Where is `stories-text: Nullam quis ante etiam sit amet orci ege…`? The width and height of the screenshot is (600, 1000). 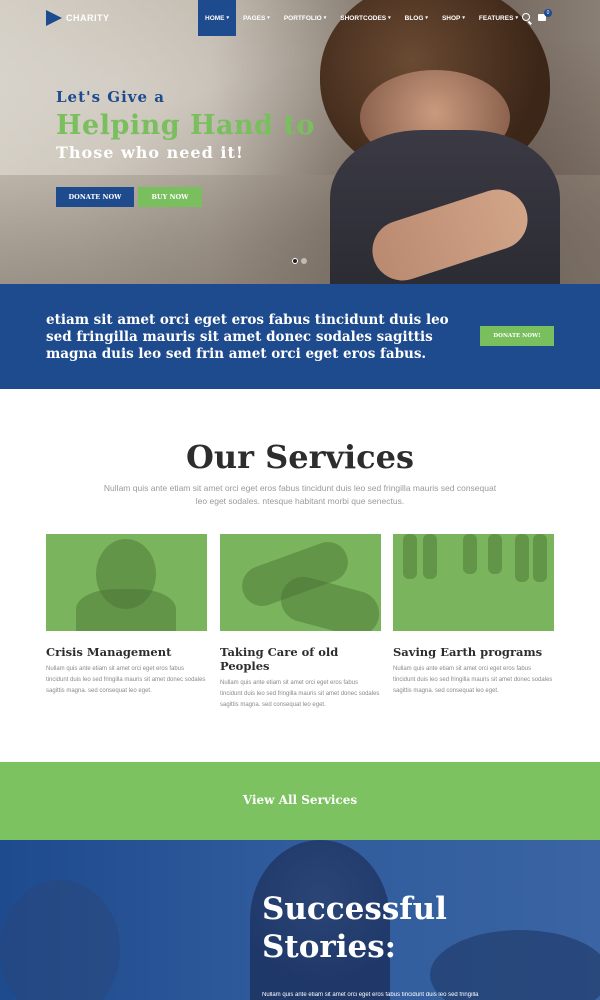 stories-text: Nullam quis ante etiam sit amet orci ege… is located at coordinates (370, 995).